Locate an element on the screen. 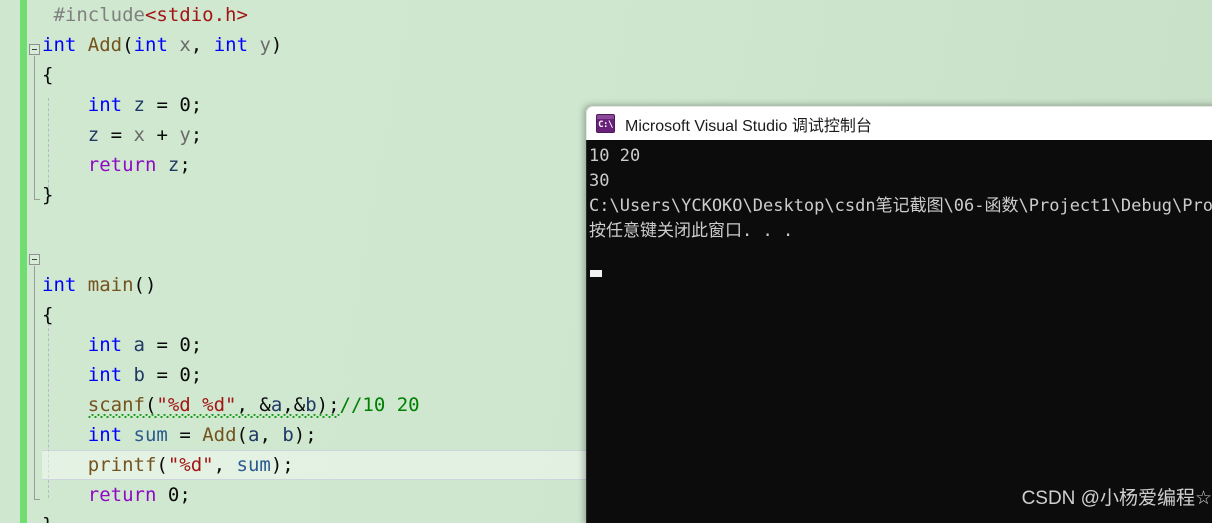 Image resolution: width=1212 pixels, height=523 pixels. code-token: main is located at coordinates (110, 285).